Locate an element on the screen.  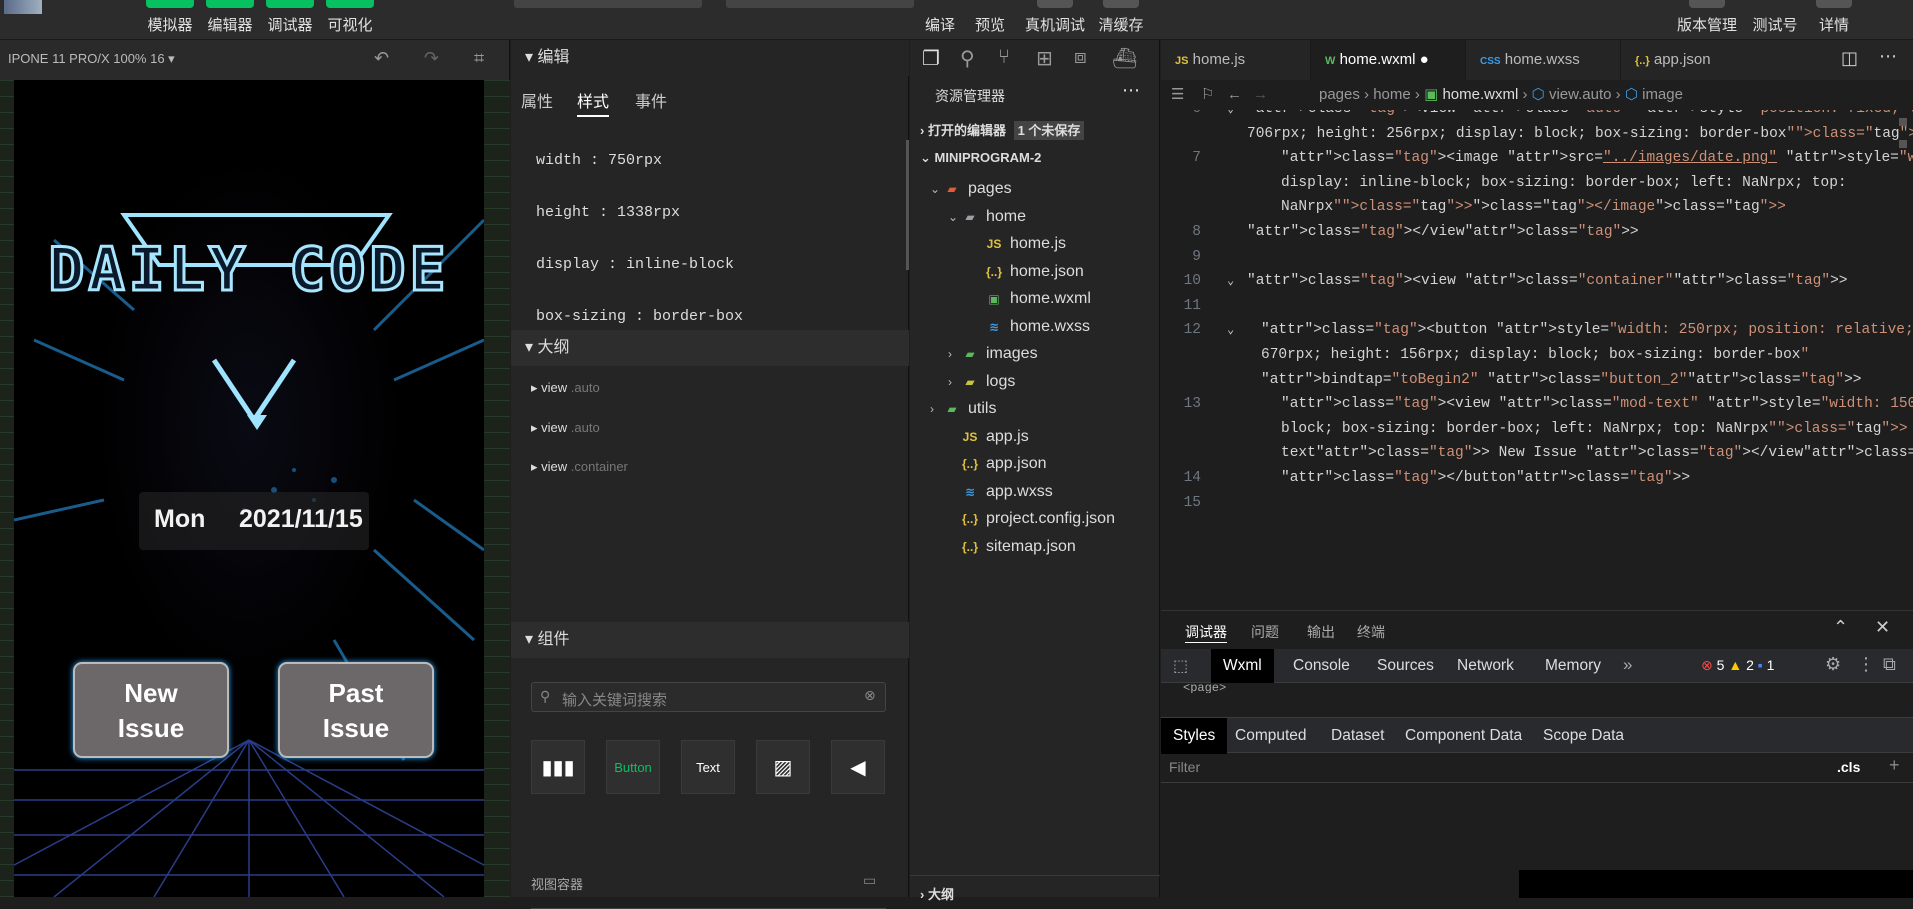
docker-icon: ⛴ is located at coordinates (1124, 58).